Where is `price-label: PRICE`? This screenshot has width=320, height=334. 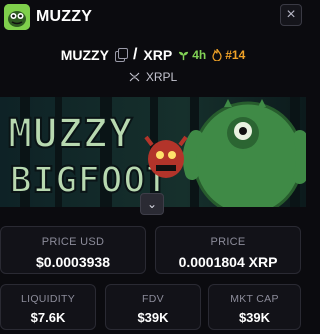 price-label: PRICE is located at coordinates (228, 242).